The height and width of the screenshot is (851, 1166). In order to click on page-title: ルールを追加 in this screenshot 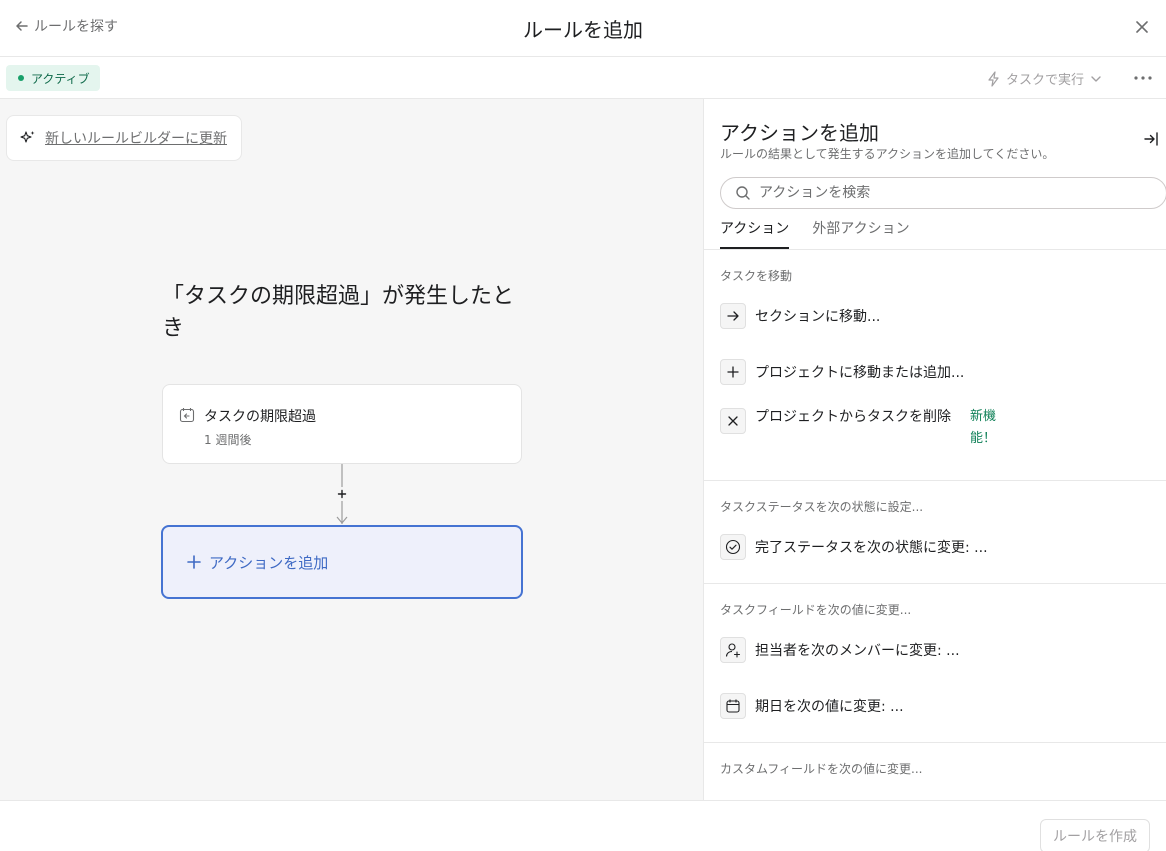, I will do `click(583, 30)`.